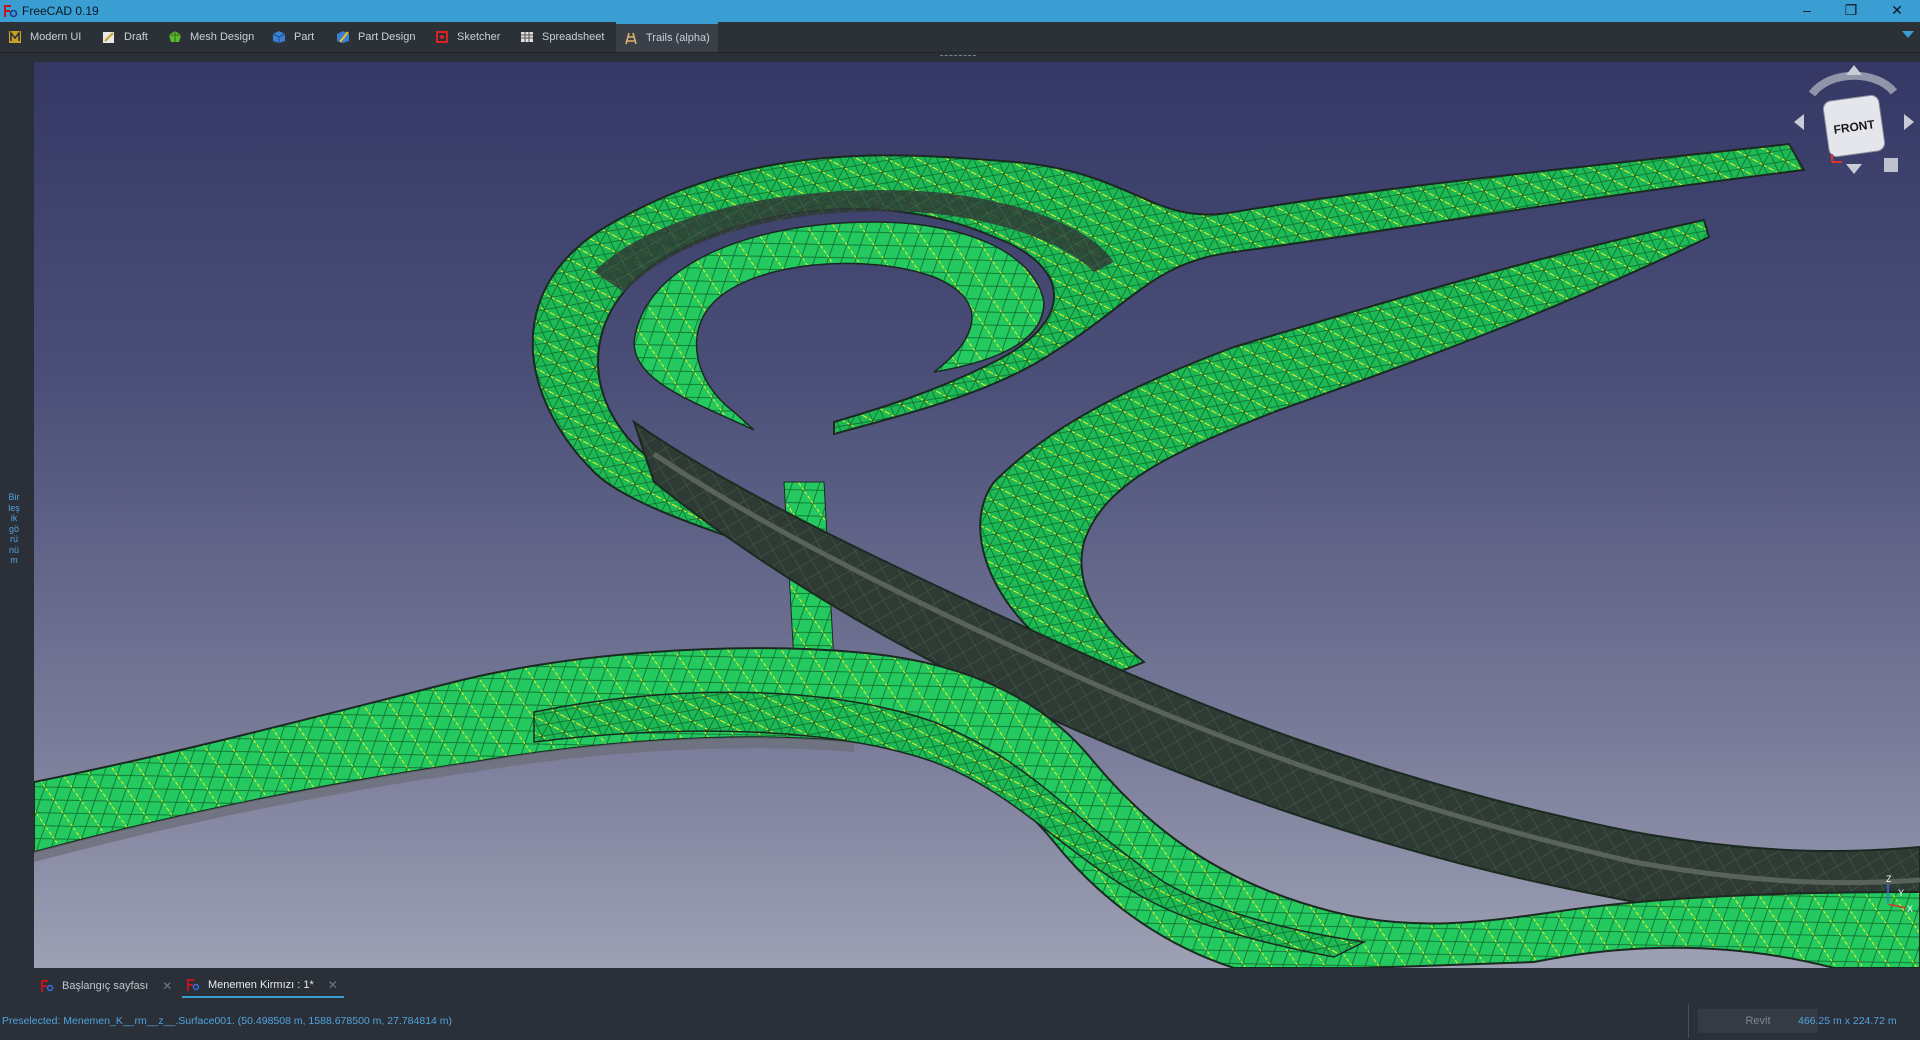  I want to click on workbench-modern-ui: Modern UI, so click(44, 37).